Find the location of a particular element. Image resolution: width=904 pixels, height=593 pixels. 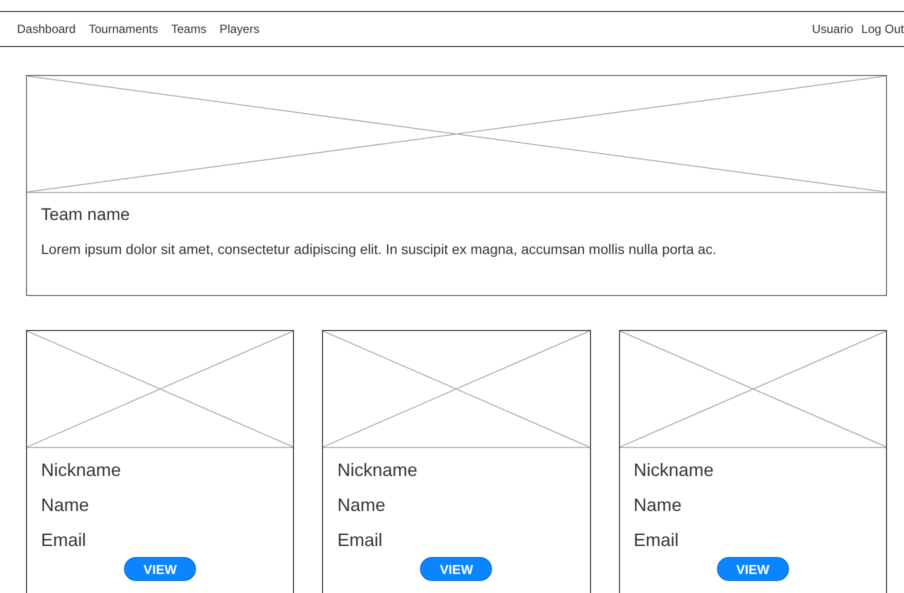

user-link: Usuario is located at coordinates (833, 29).